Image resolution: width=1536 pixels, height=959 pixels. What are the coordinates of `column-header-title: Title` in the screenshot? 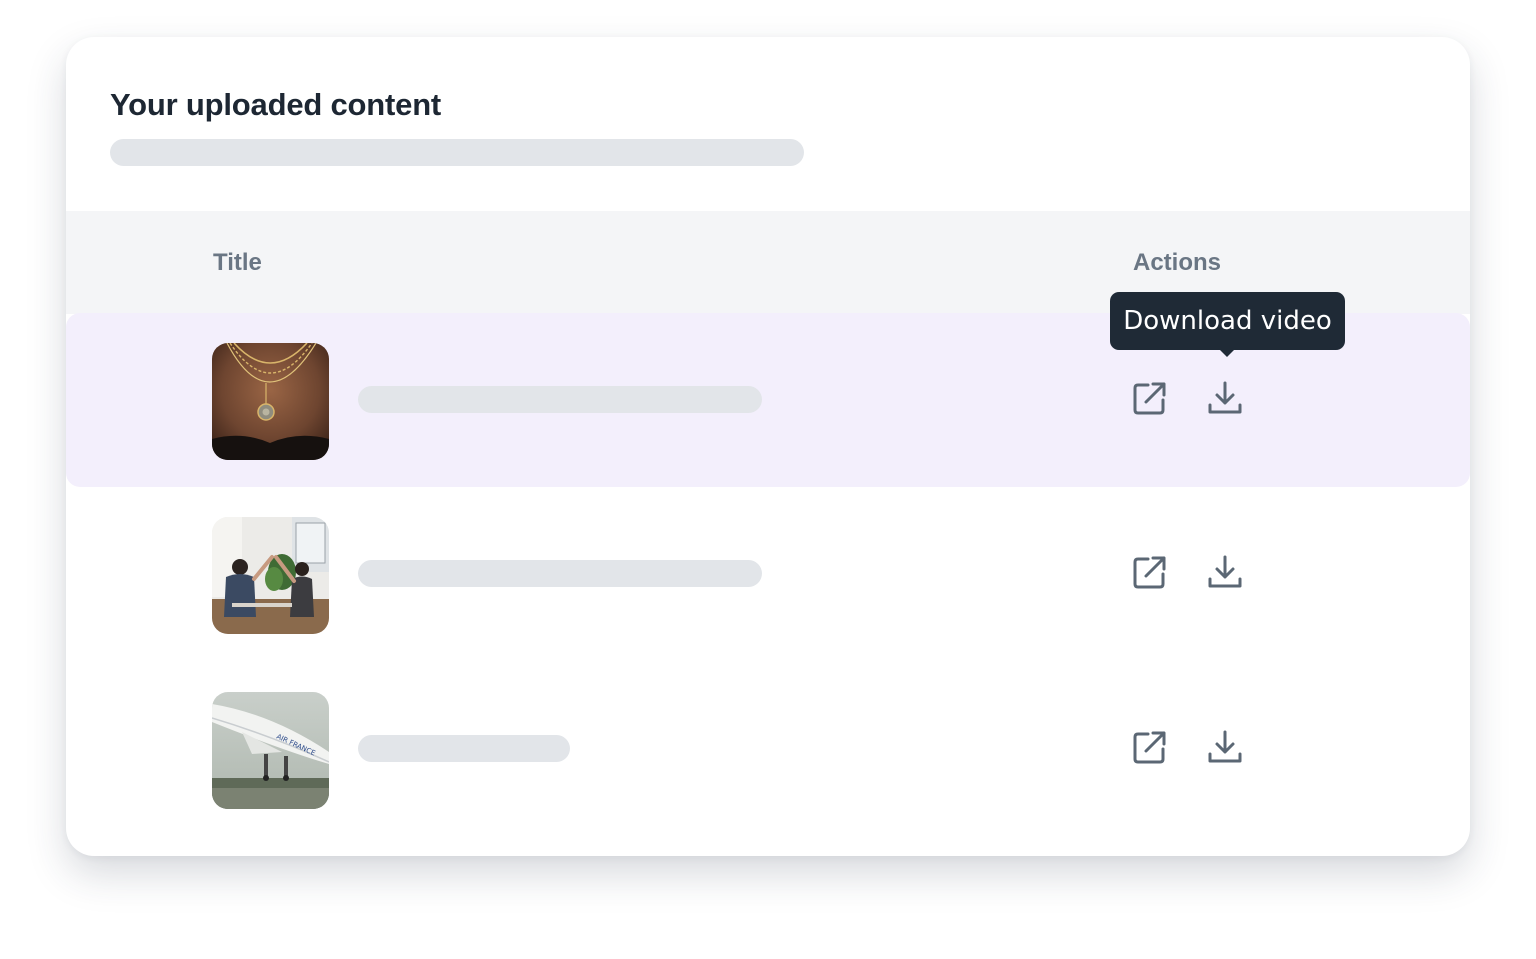 It's located at (237, 262).